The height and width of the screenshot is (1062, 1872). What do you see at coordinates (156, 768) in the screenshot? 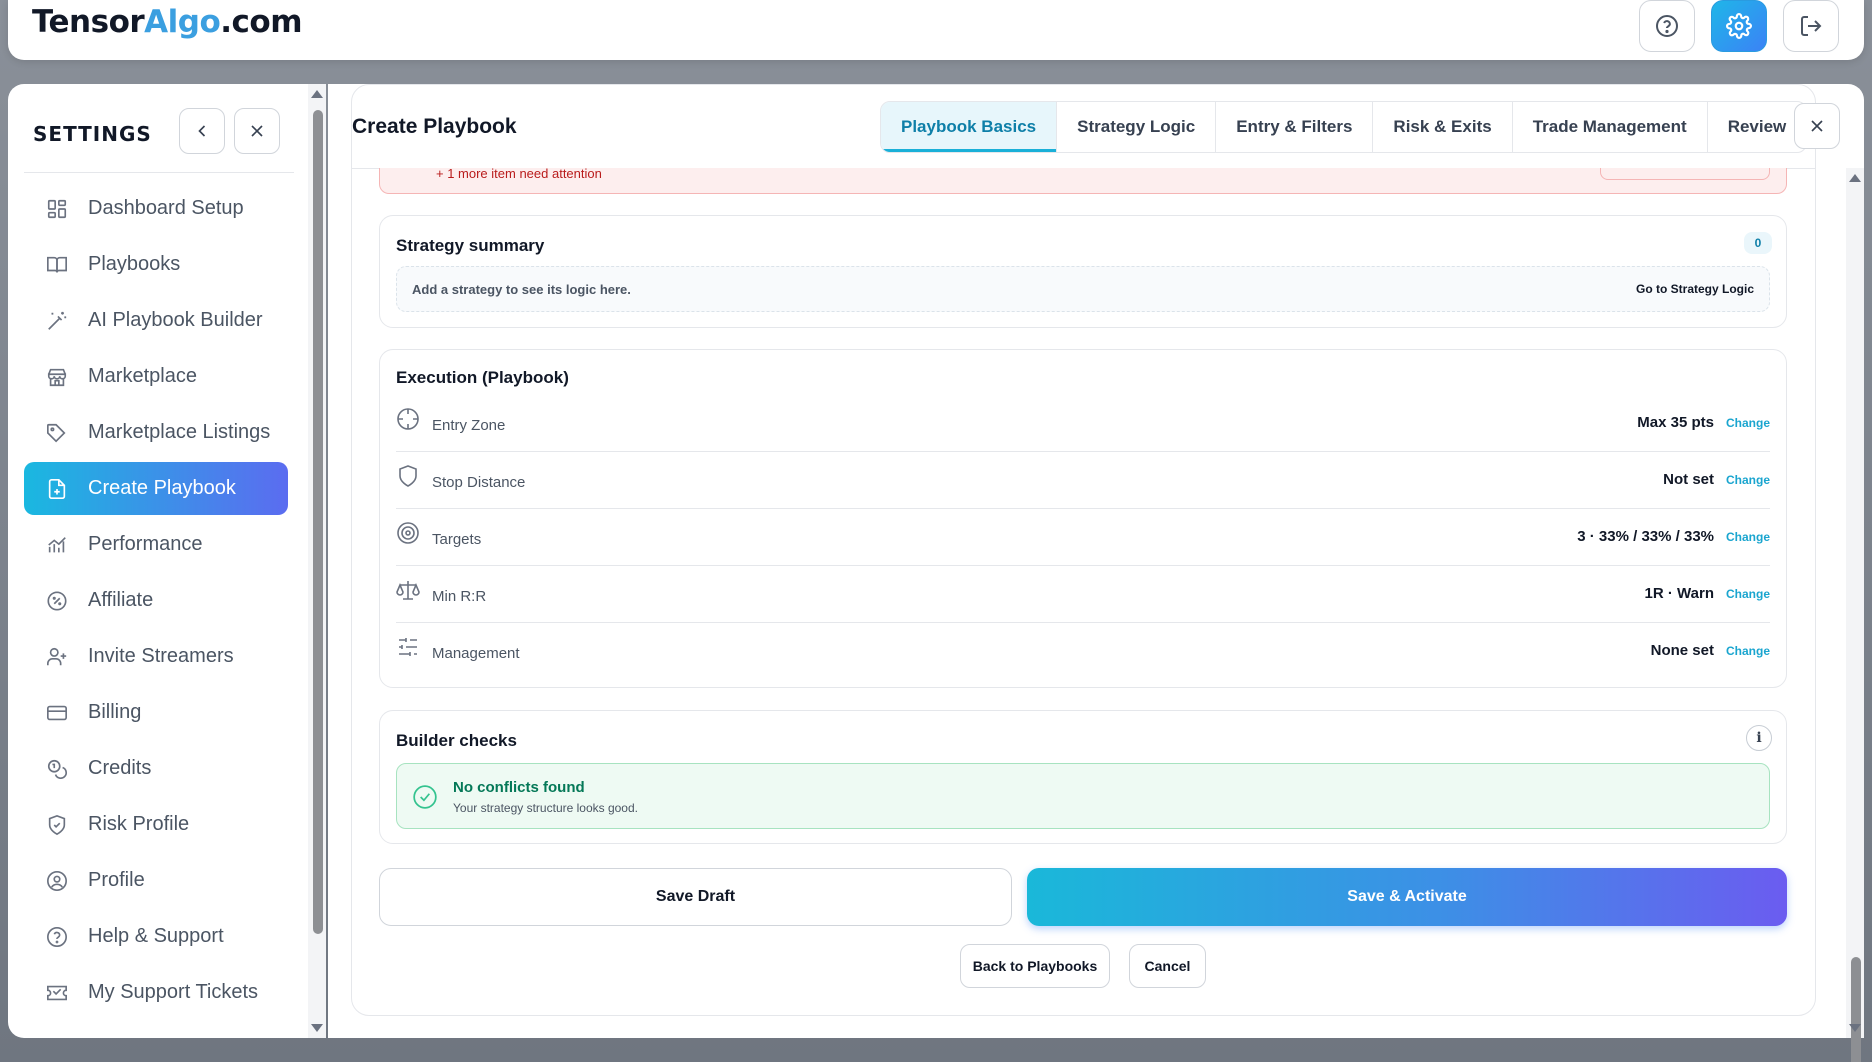
I see `sidebar-item-credits: Credits` at bounding box center [156, 768].